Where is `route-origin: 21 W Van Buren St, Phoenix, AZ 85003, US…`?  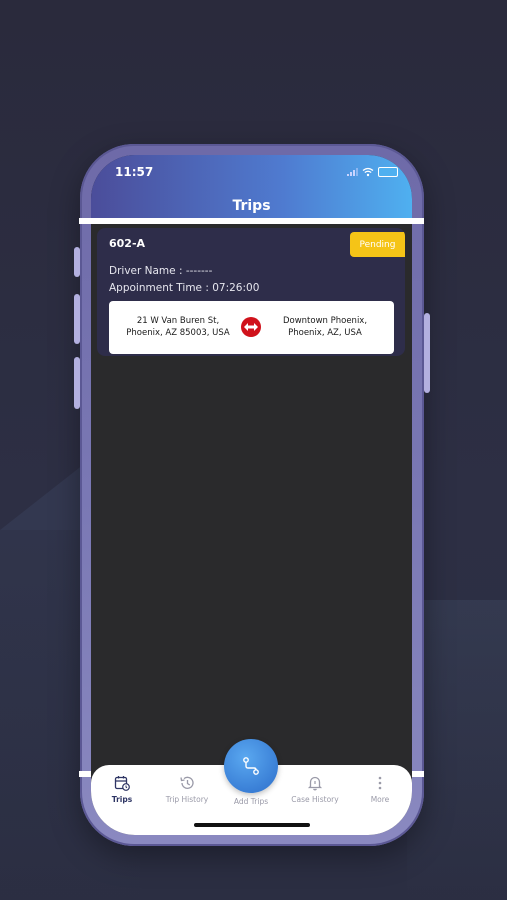 route-origin: 21 W Van Buren St, Phoenix, AZ 85003, US… is located at coordinates (178, 327).